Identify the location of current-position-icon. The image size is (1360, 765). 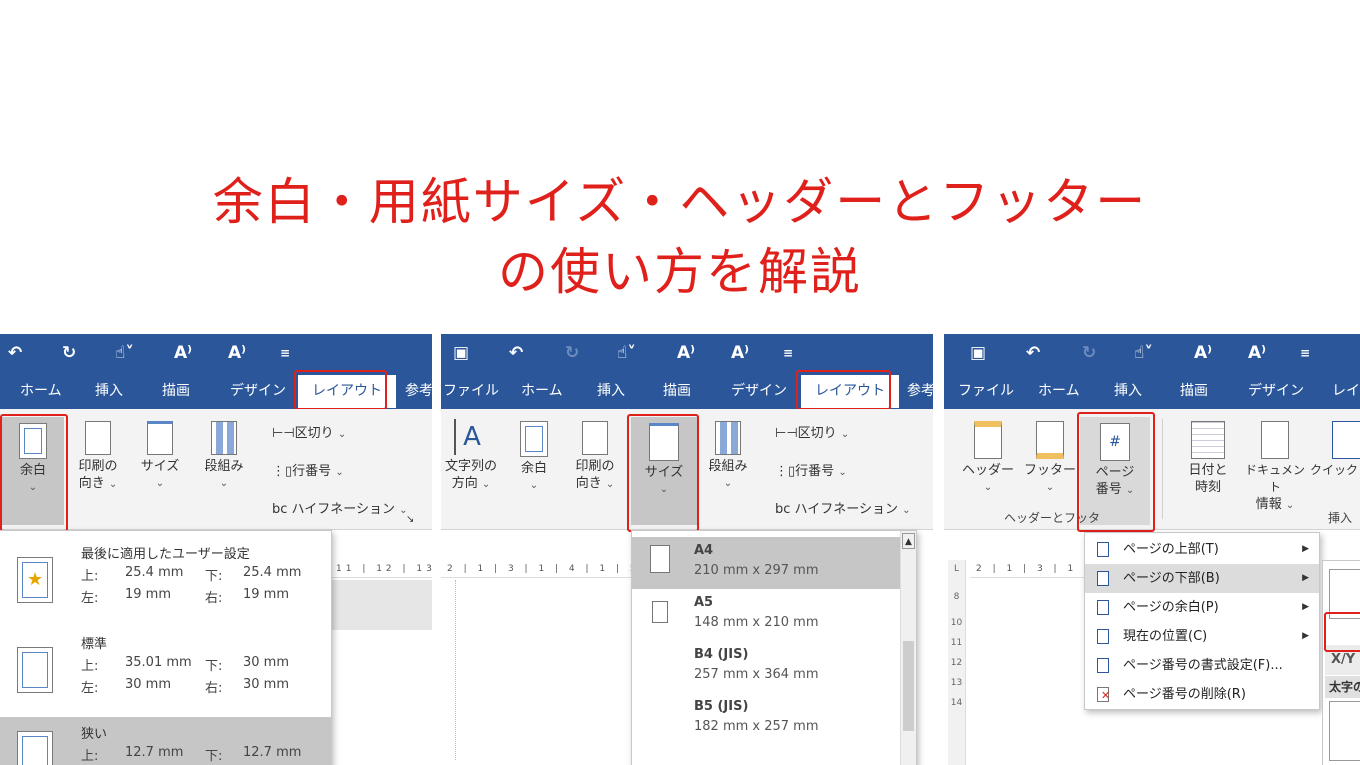
(1103, 636).